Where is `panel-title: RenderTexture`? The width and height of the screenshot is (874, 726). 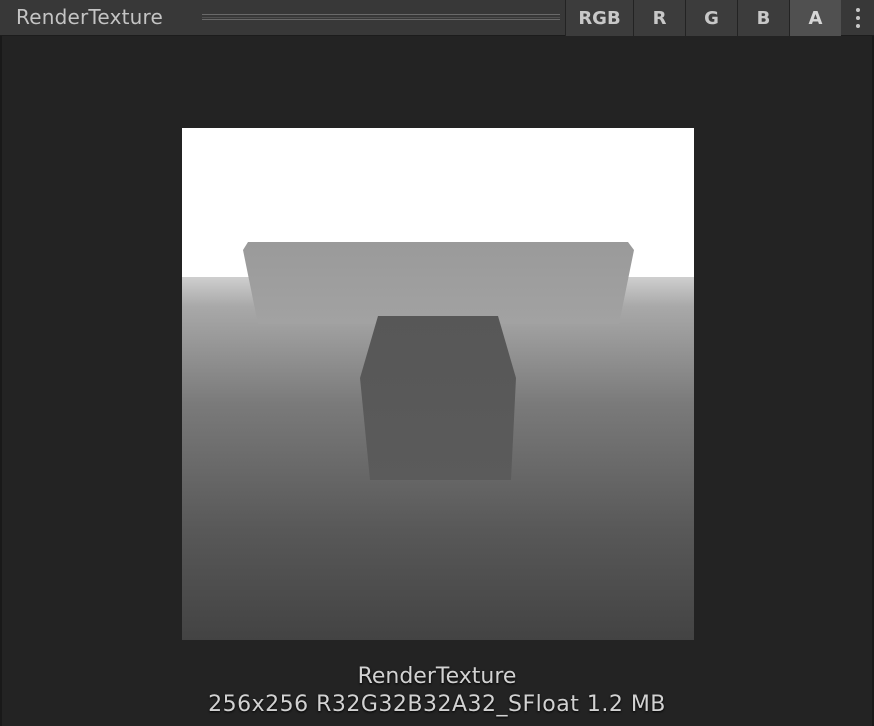 panel-title: RenderTexture is located at coordinates (90, 17).